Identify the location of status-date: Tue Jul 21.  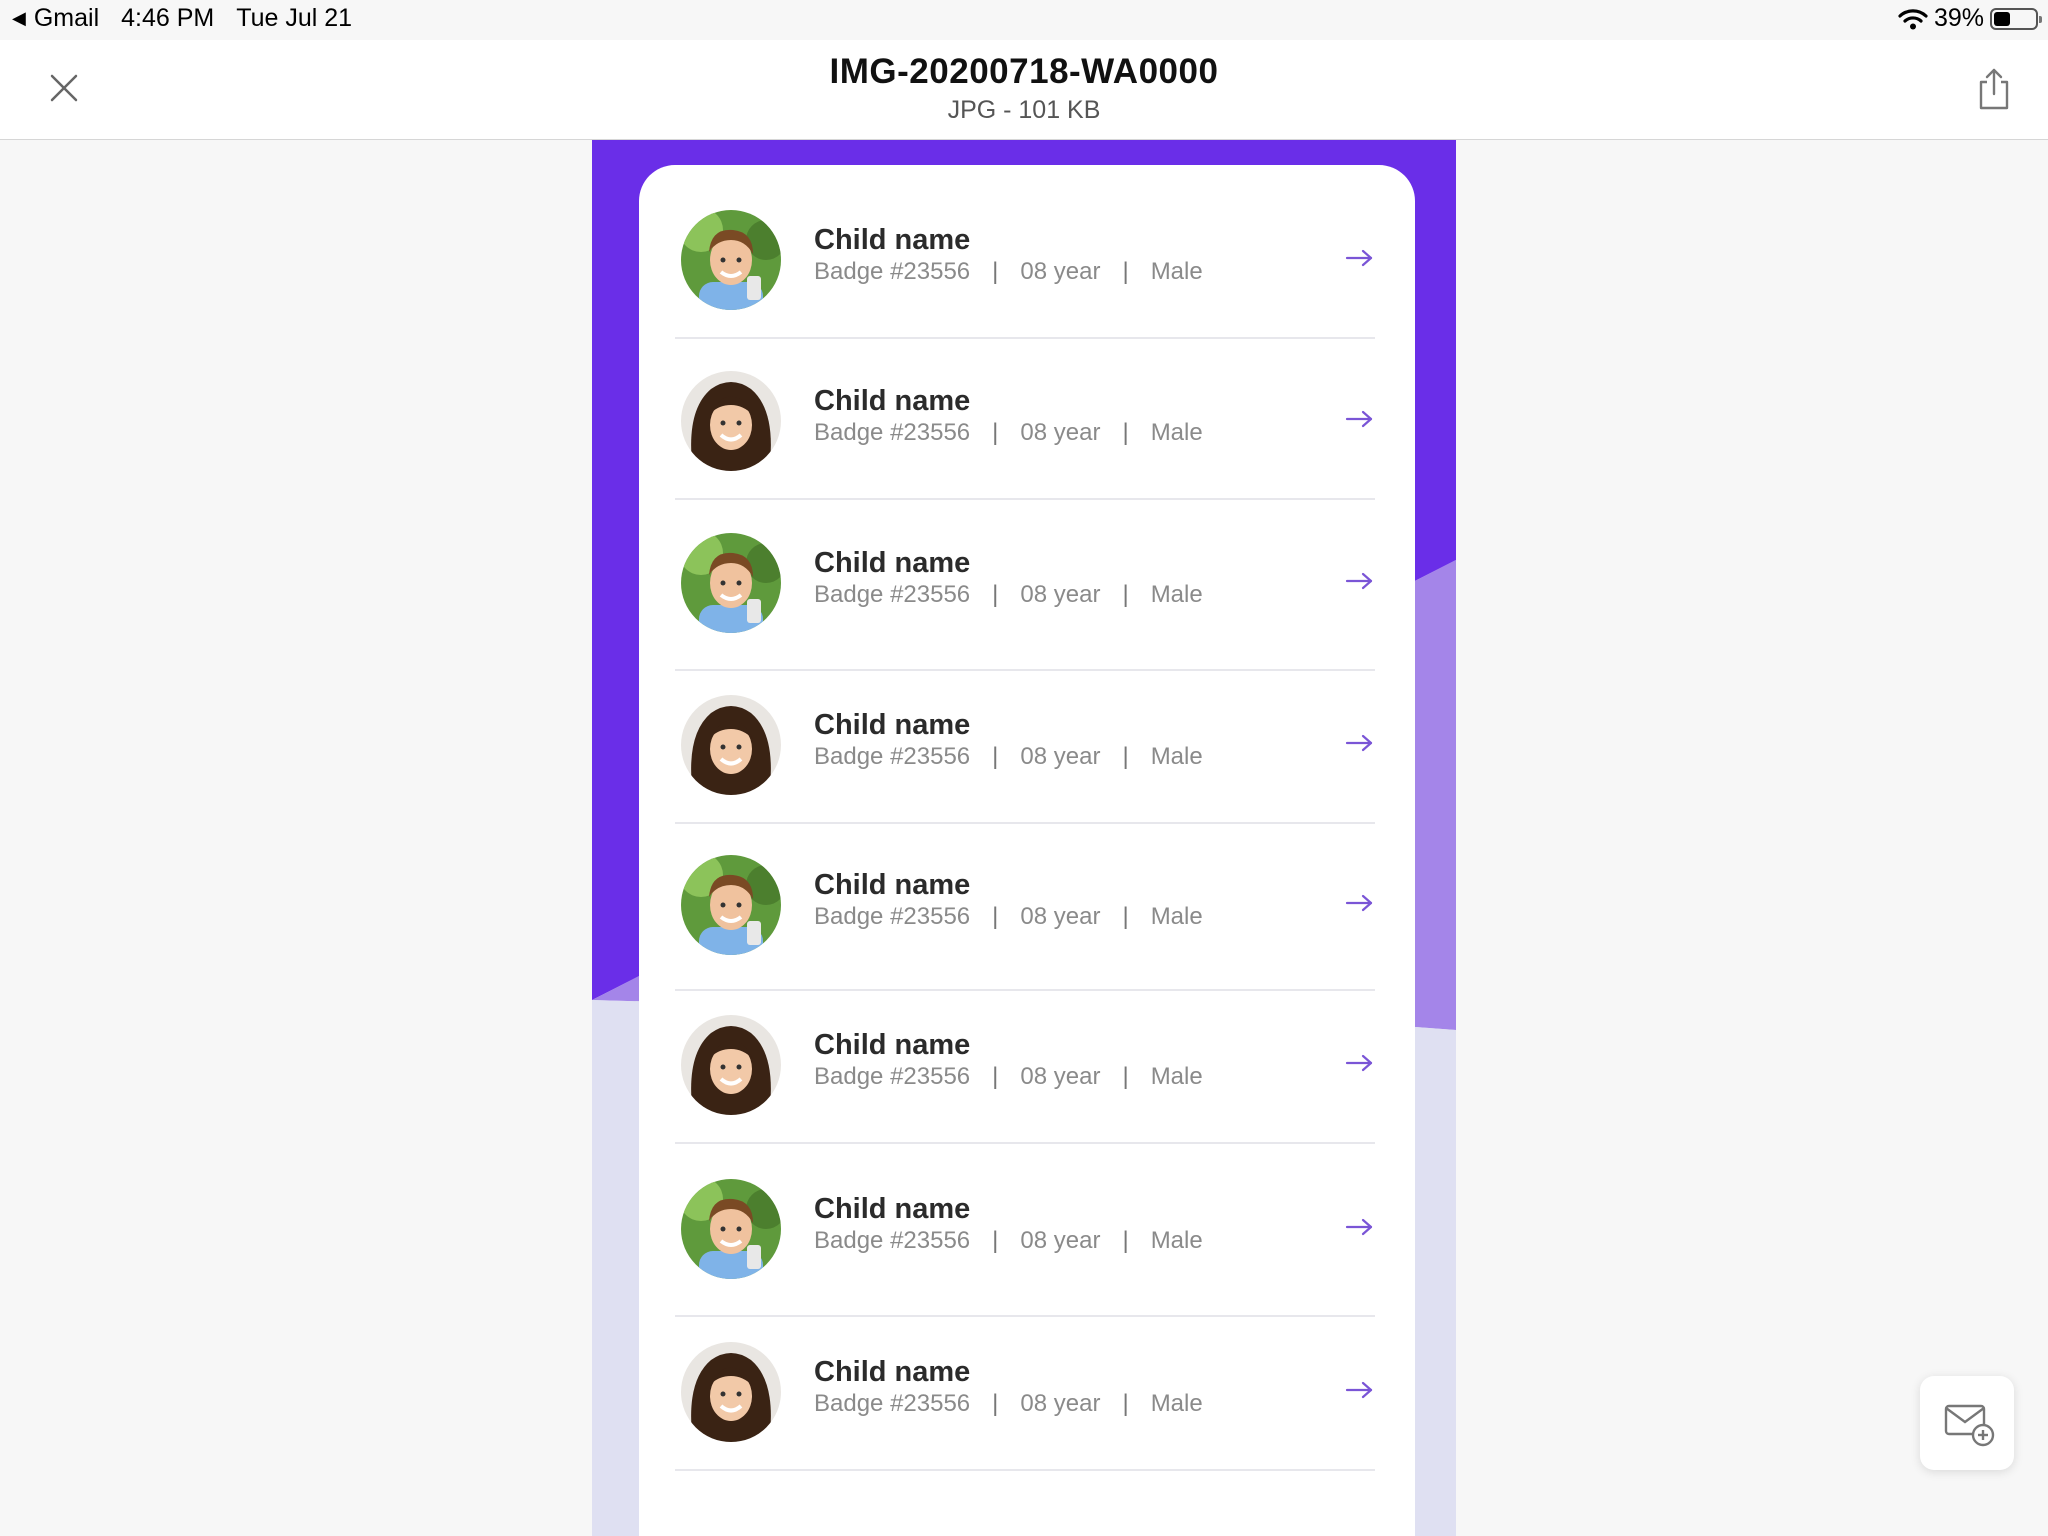
(294, 18).